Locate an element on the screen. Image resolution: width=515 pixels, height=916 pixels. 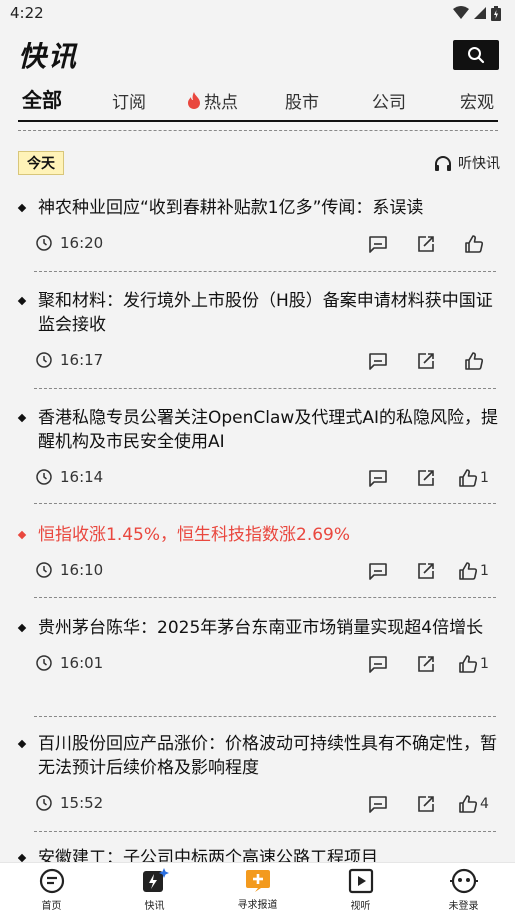
news-meta: 16:10 1 is located at coordinates (258, 571).